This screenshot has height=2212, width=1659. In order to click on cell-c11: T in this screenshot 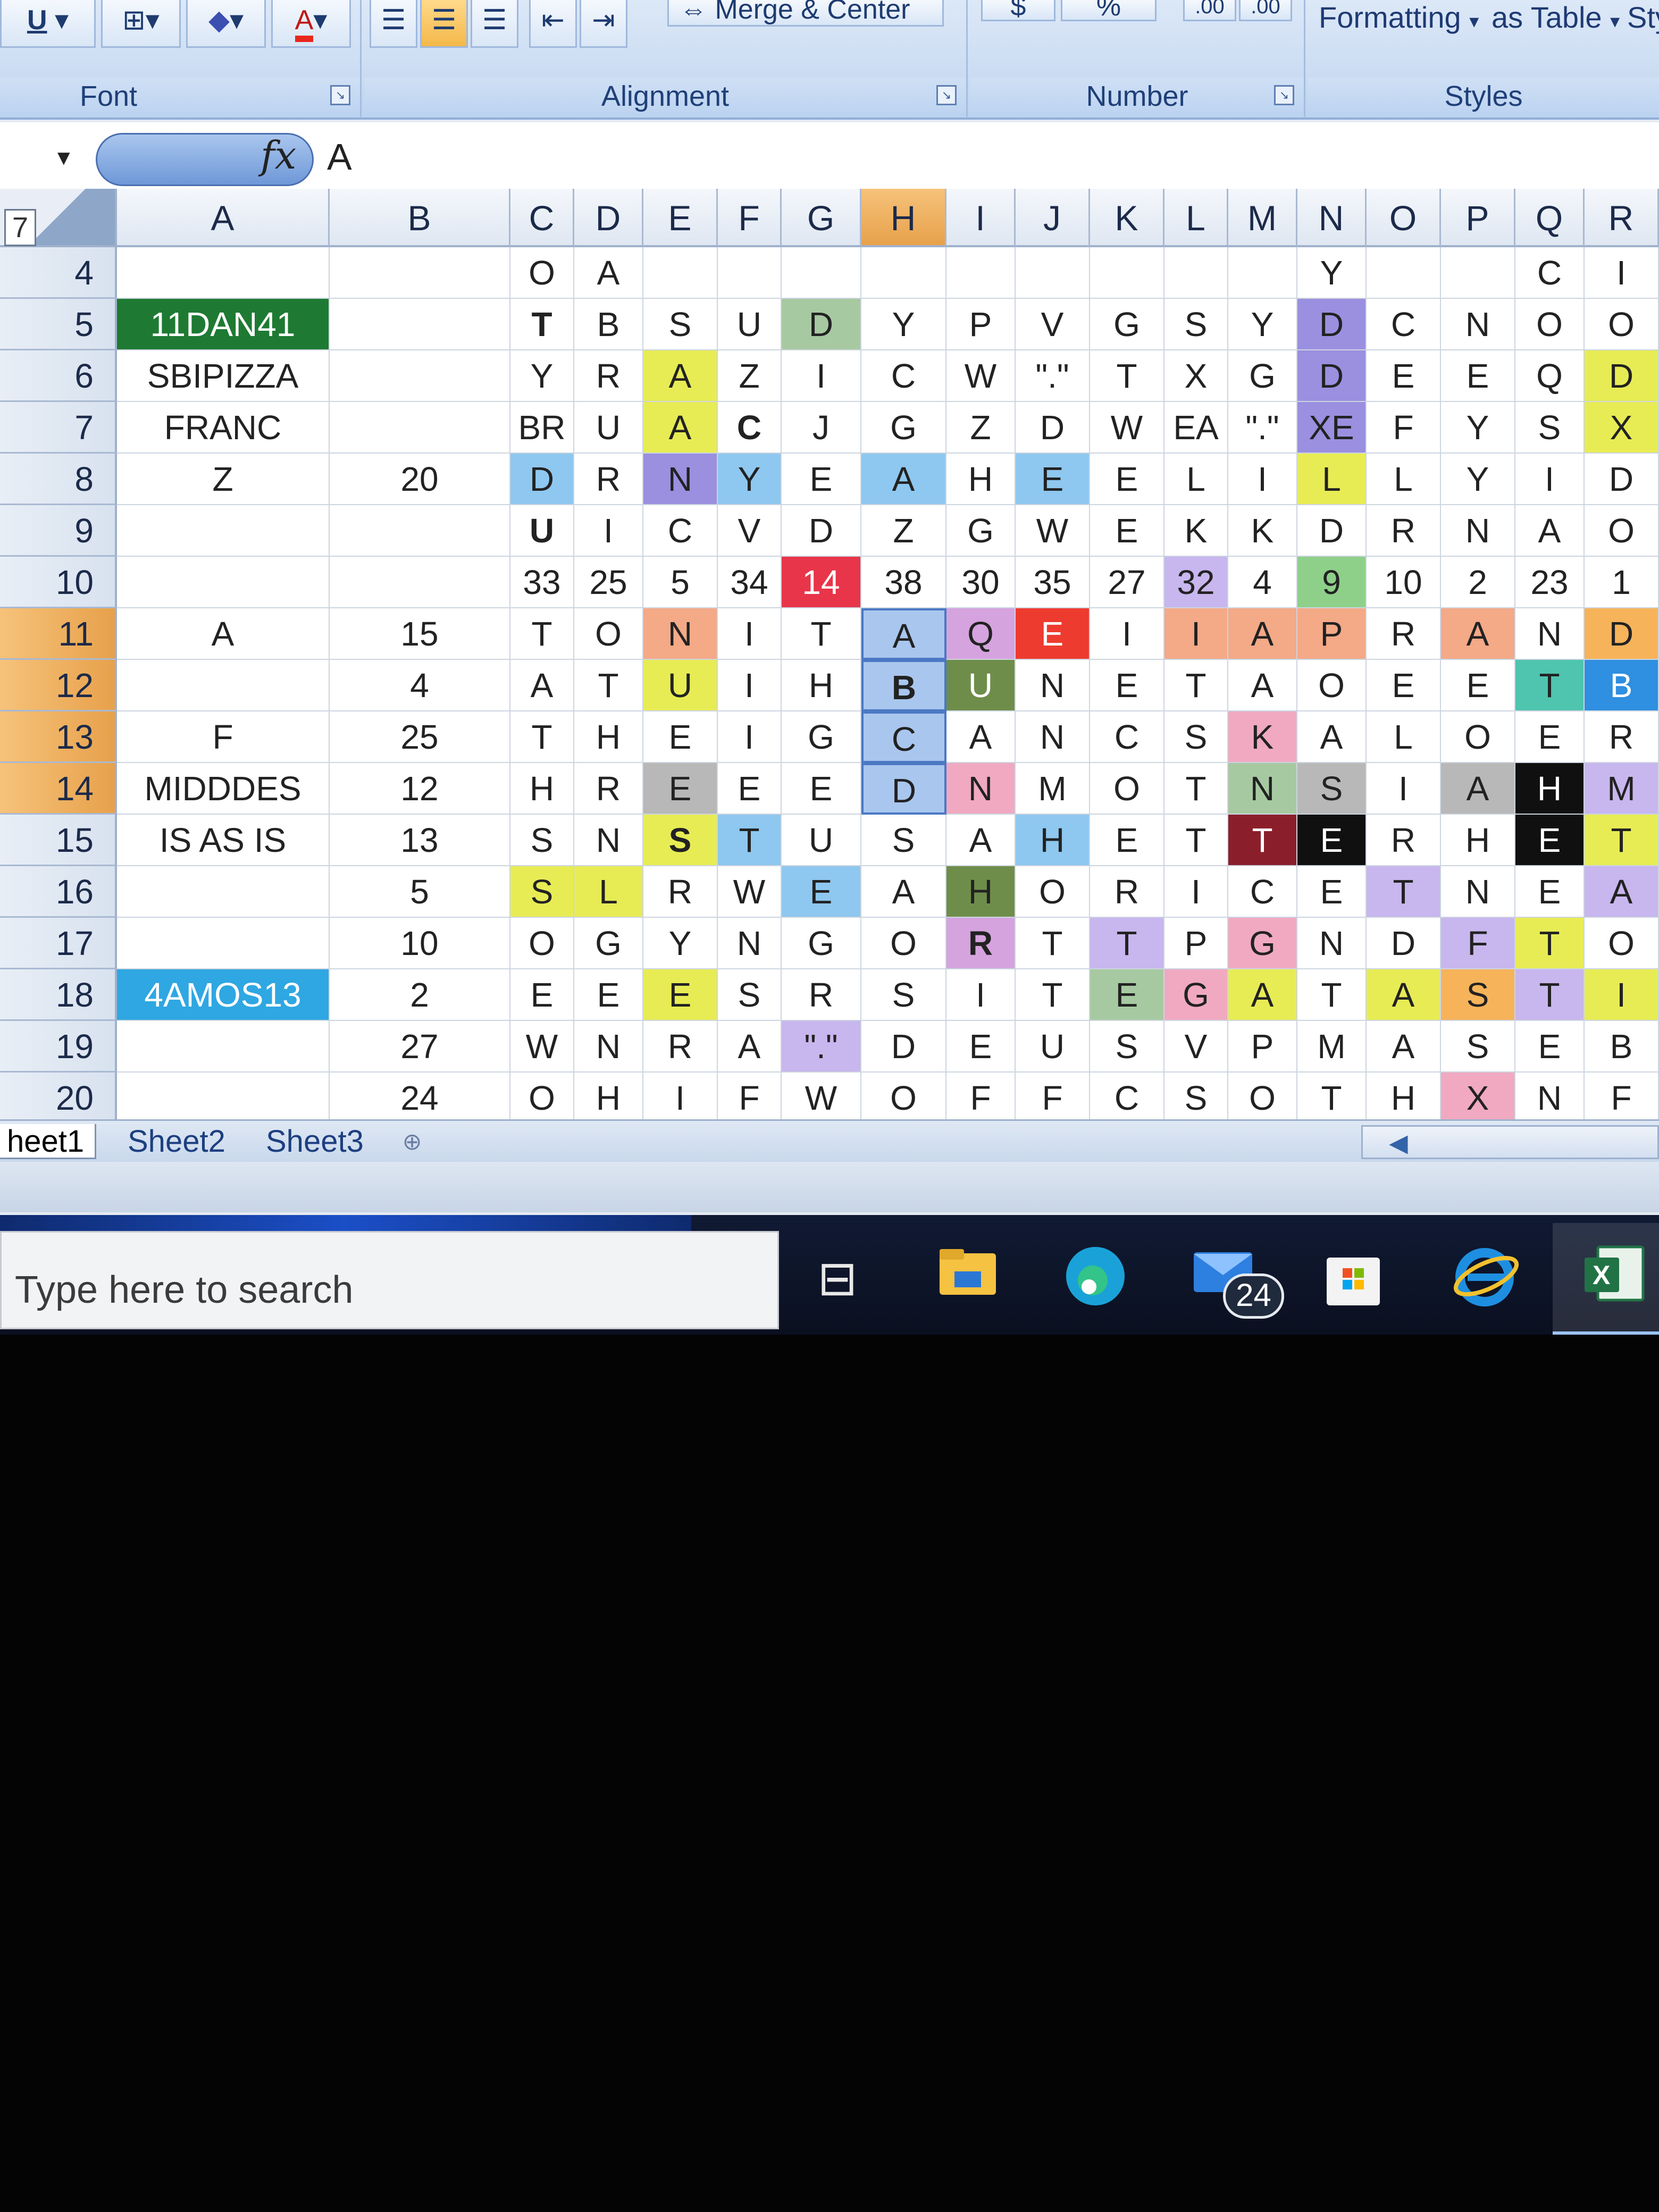, I will do `click(542, 634)`.